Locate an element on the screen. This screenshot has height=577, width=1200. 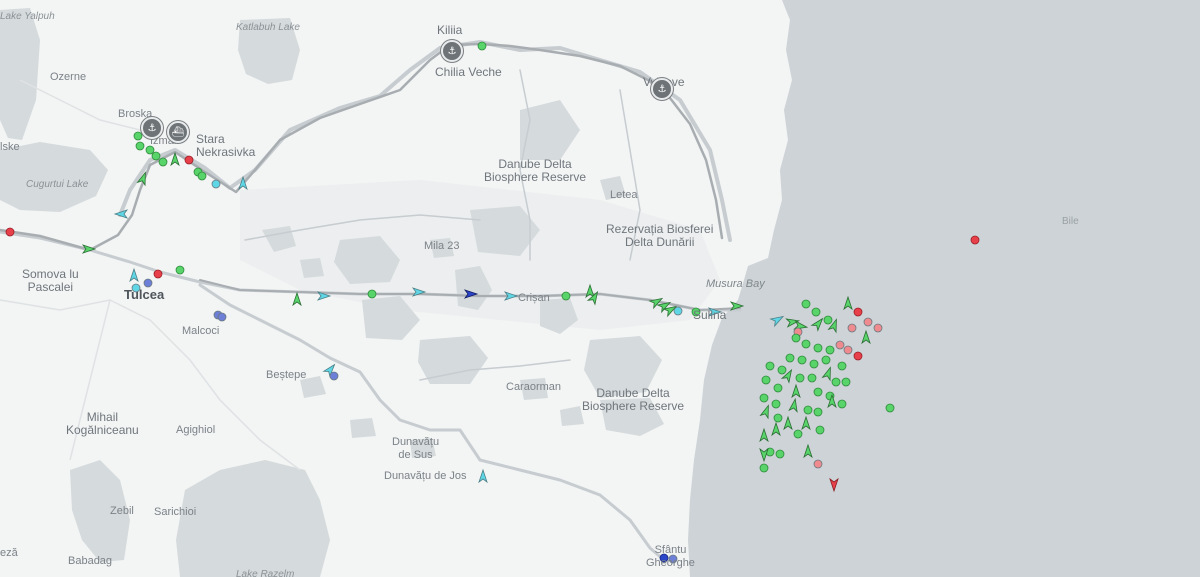
label-tulcea: Tulcea is located at coordinates (144, 294).